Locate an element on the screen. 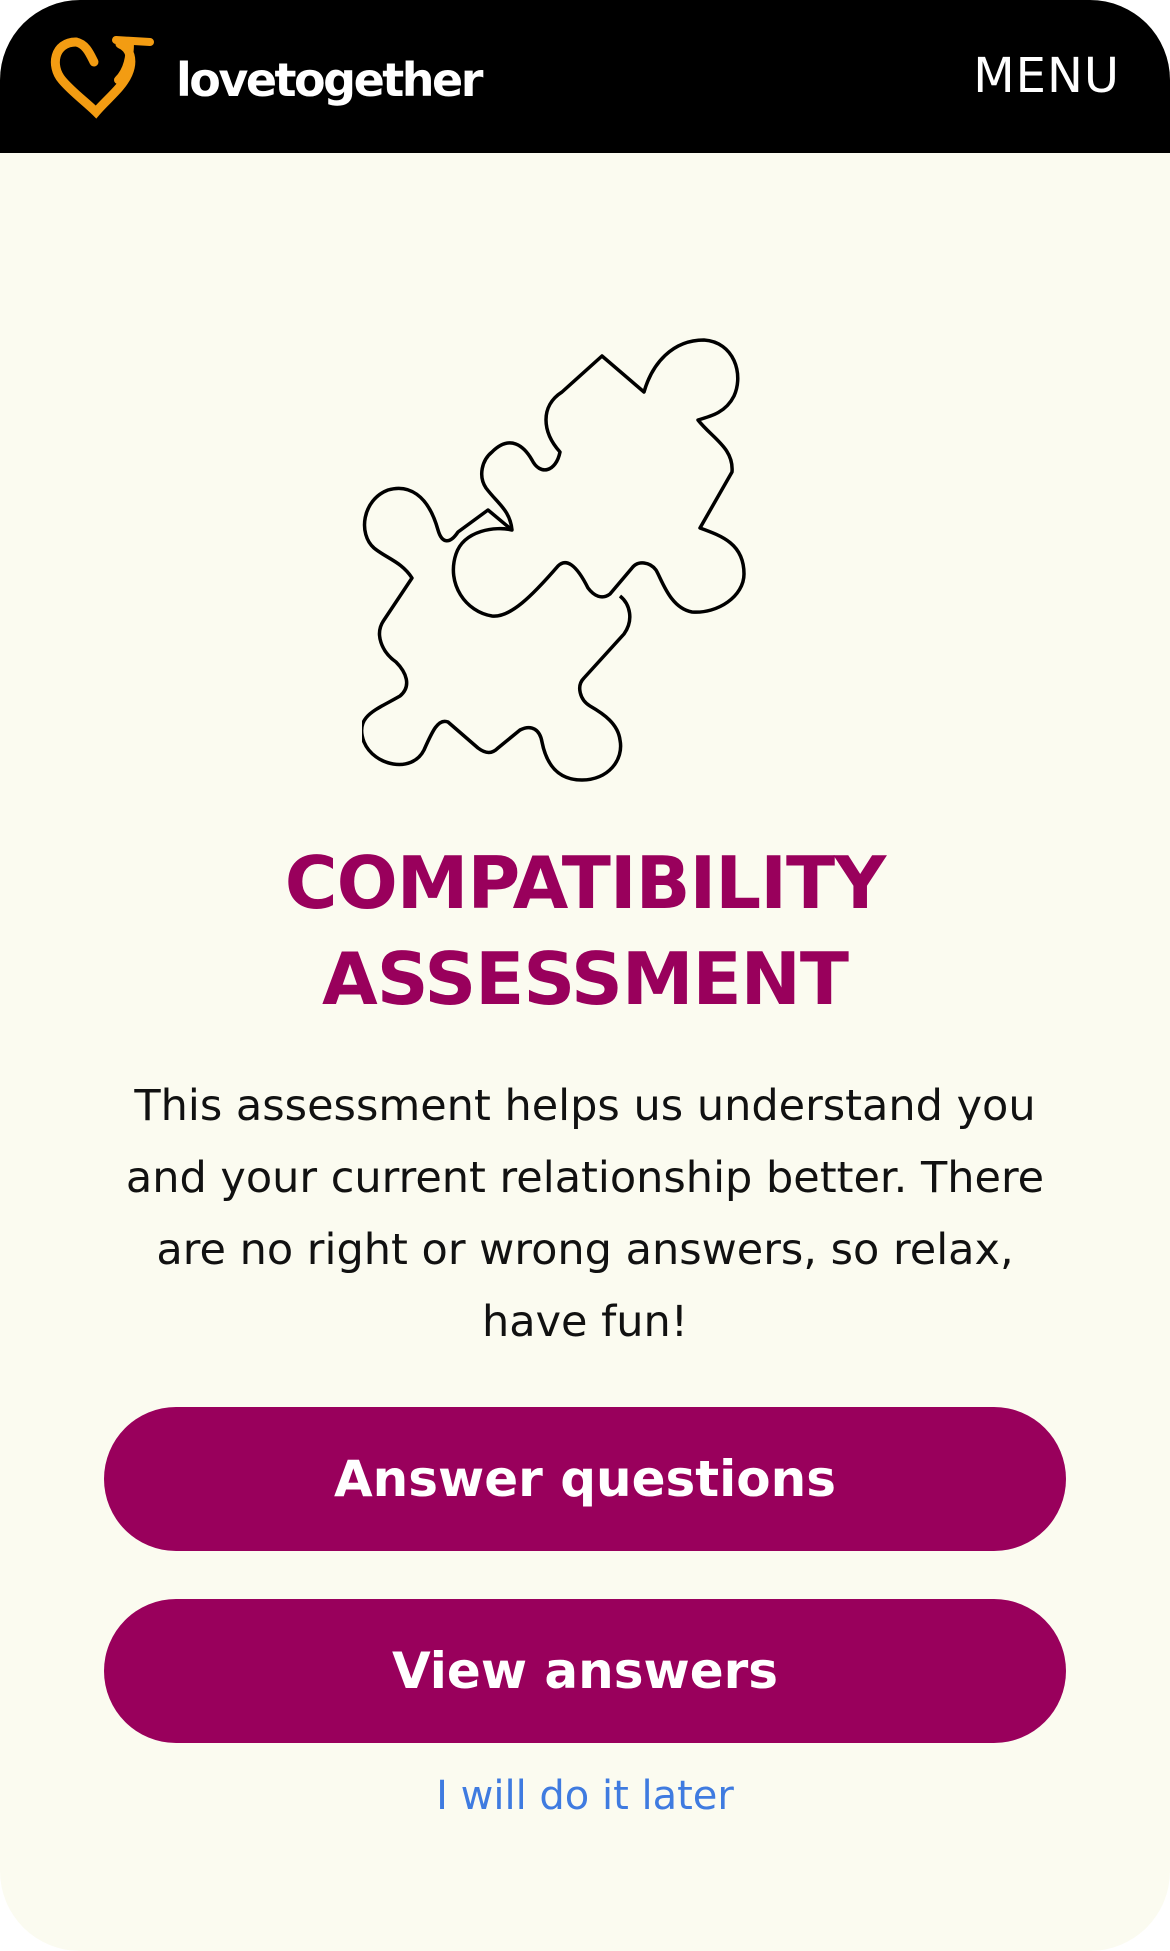 The image size is (1170, 1951). answer-questions-button: Answer questions is located at coordinates (585, 1479).